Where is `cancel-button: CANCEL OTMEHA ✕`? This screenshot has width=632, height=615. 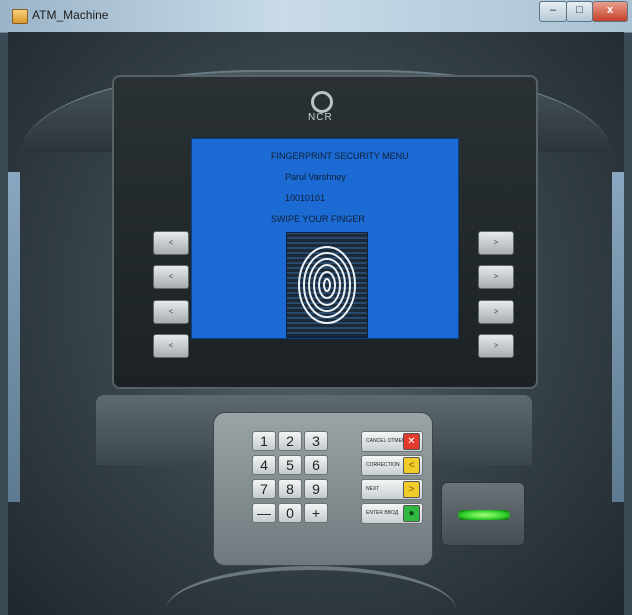
cancel-button: CANCEL OTMEHA ✕ is located at coordinates (392, 441).